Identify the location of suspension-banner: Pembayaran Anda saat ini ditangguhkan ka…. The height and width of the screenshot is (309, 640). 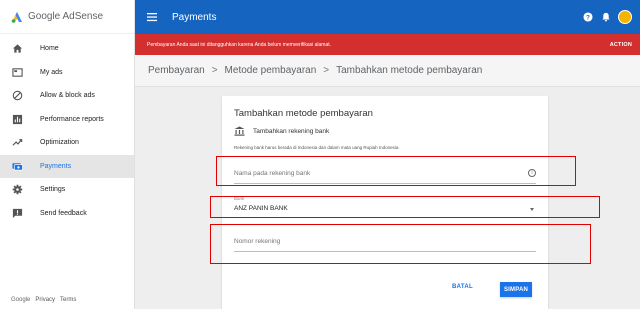
(387, 44).